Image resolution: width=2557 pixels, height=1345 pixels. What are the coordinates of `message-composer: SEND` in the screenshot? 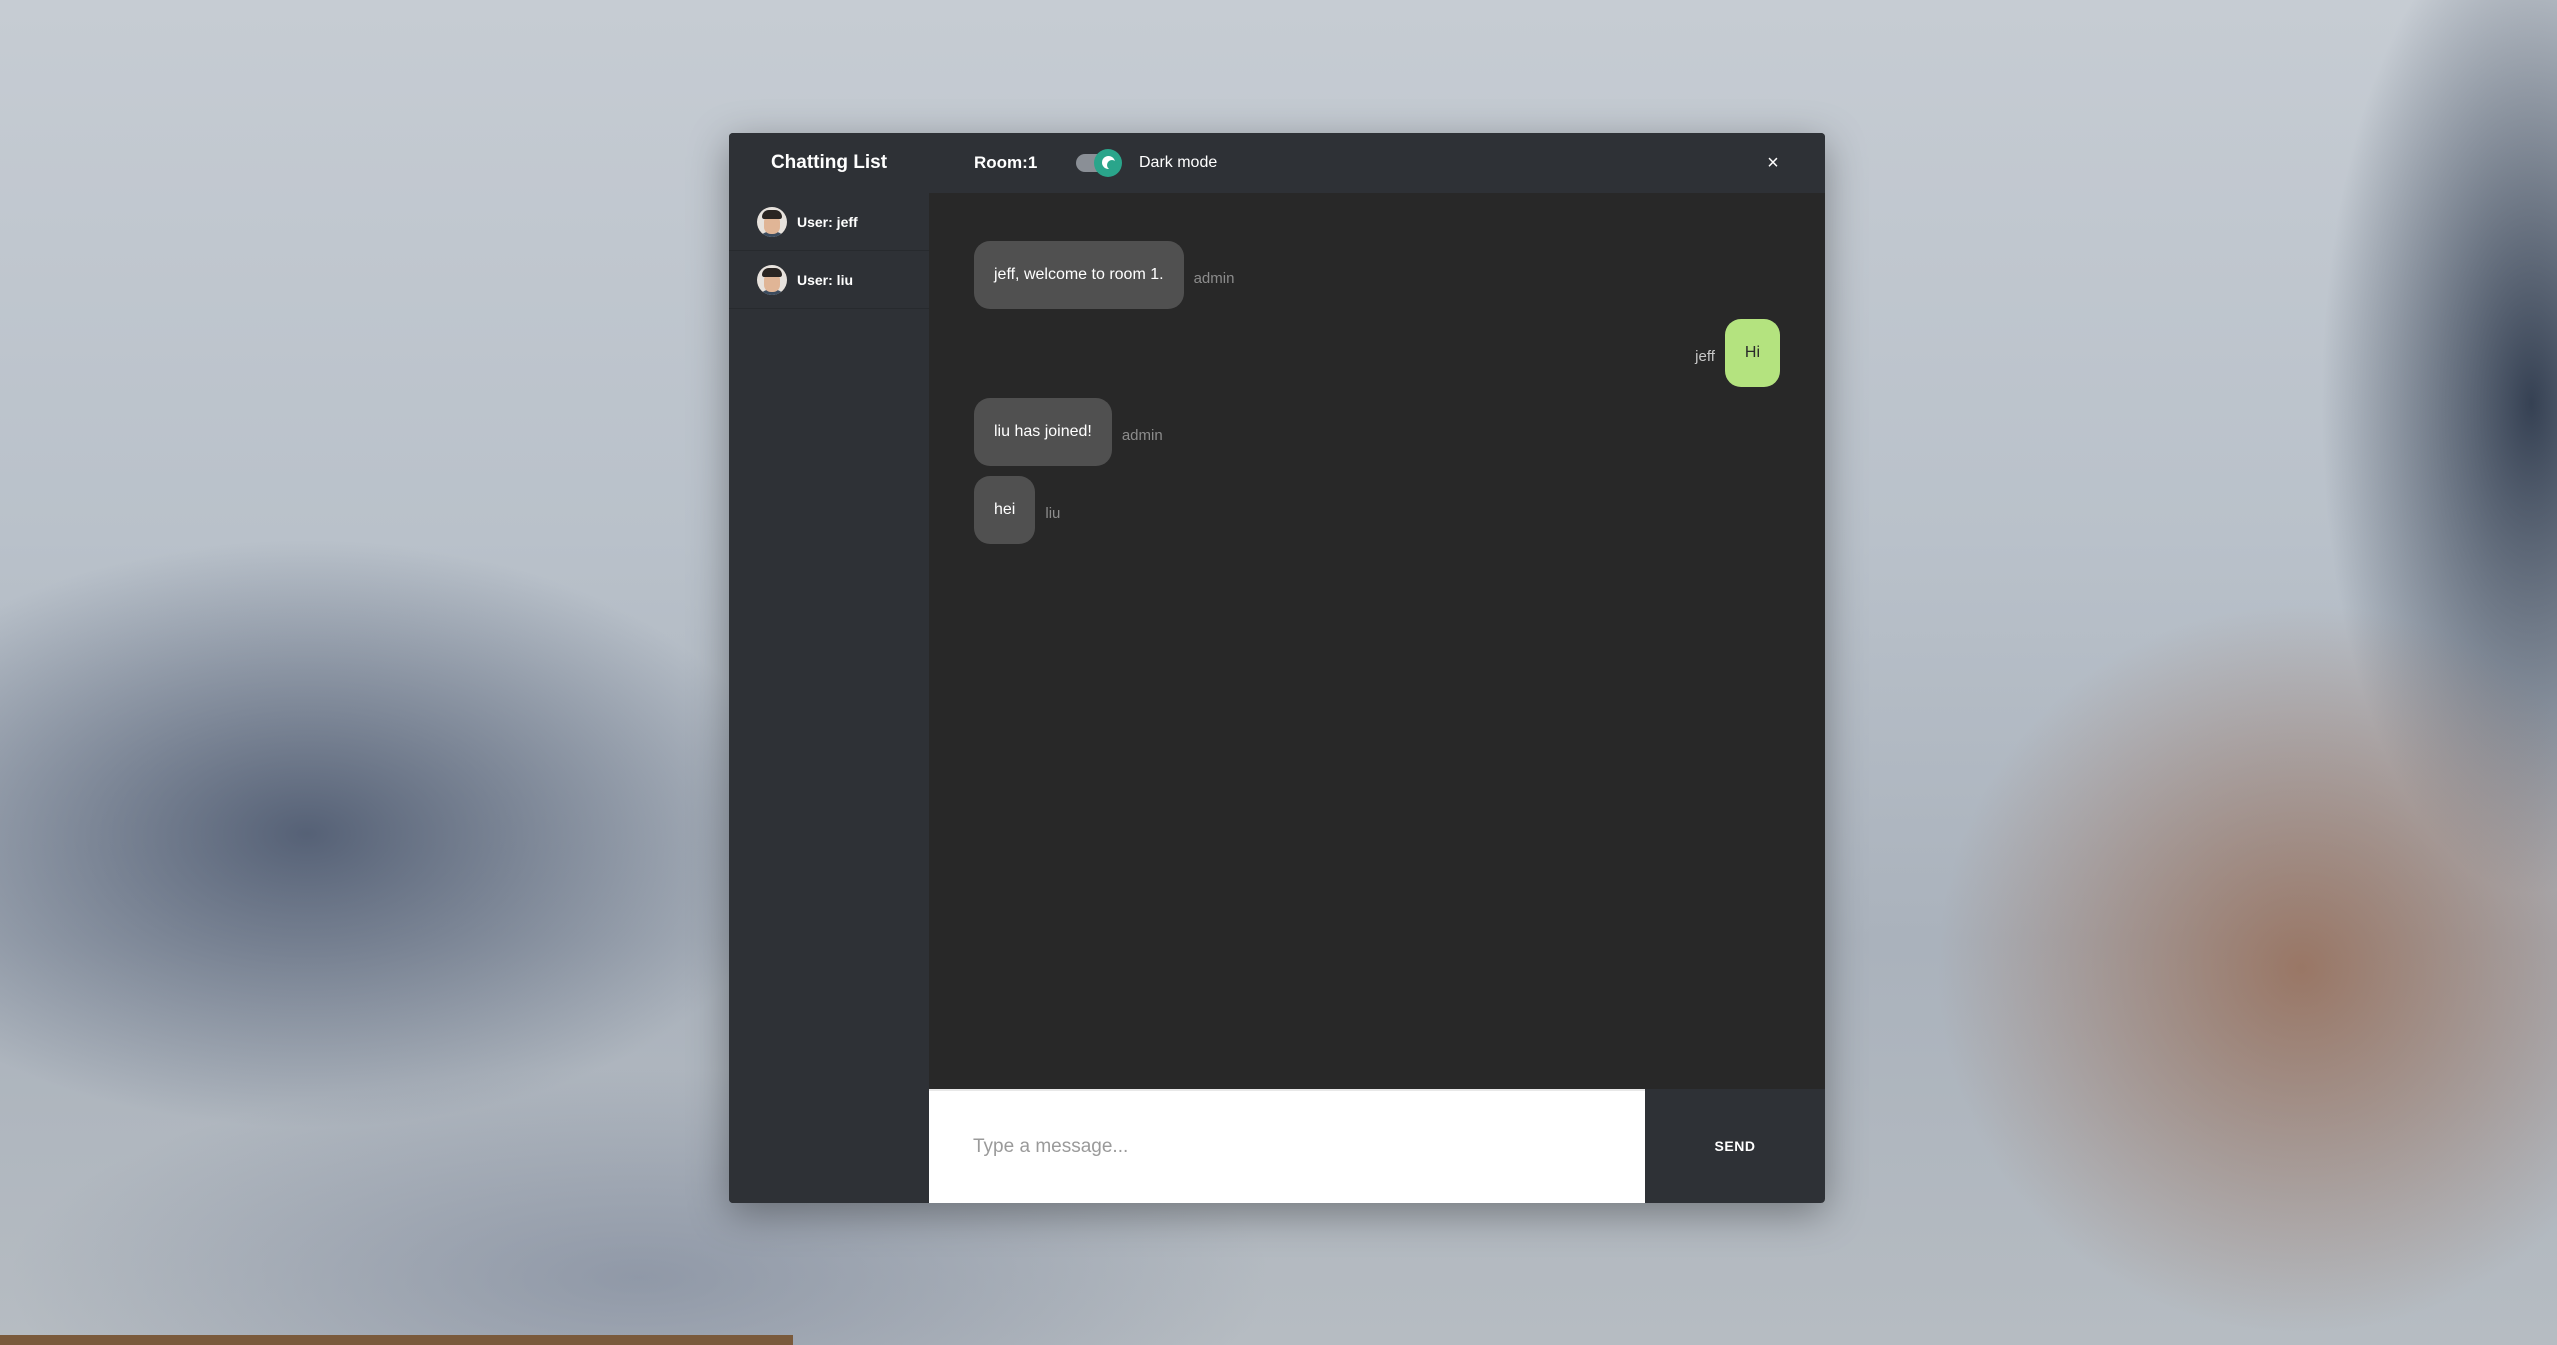 It's located at (1377, 1146).